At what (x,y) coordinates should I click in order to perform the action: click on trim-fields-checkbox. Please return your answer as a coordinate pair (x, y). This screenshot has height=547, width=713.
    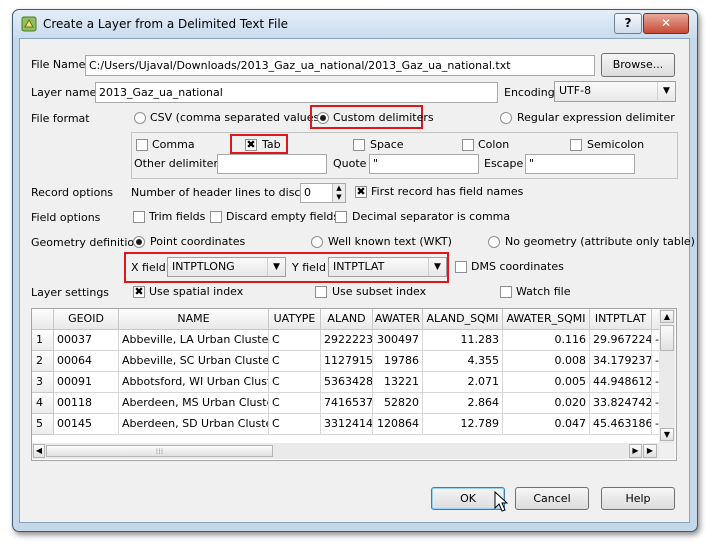
    Looking at the image, I should click on (139, 217).